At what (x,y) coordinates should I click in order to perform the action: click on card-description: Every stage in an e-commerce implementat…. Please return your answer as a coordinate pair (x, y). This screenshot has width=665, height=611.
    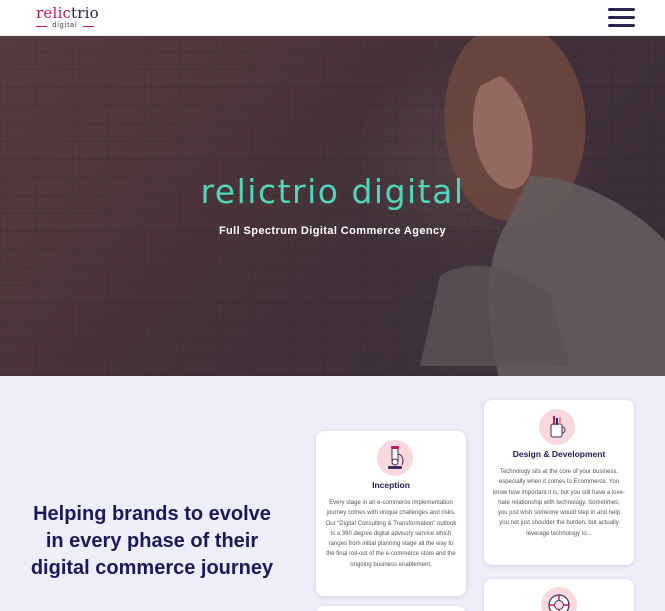
    Looking at the image, I should click on (391, 534).